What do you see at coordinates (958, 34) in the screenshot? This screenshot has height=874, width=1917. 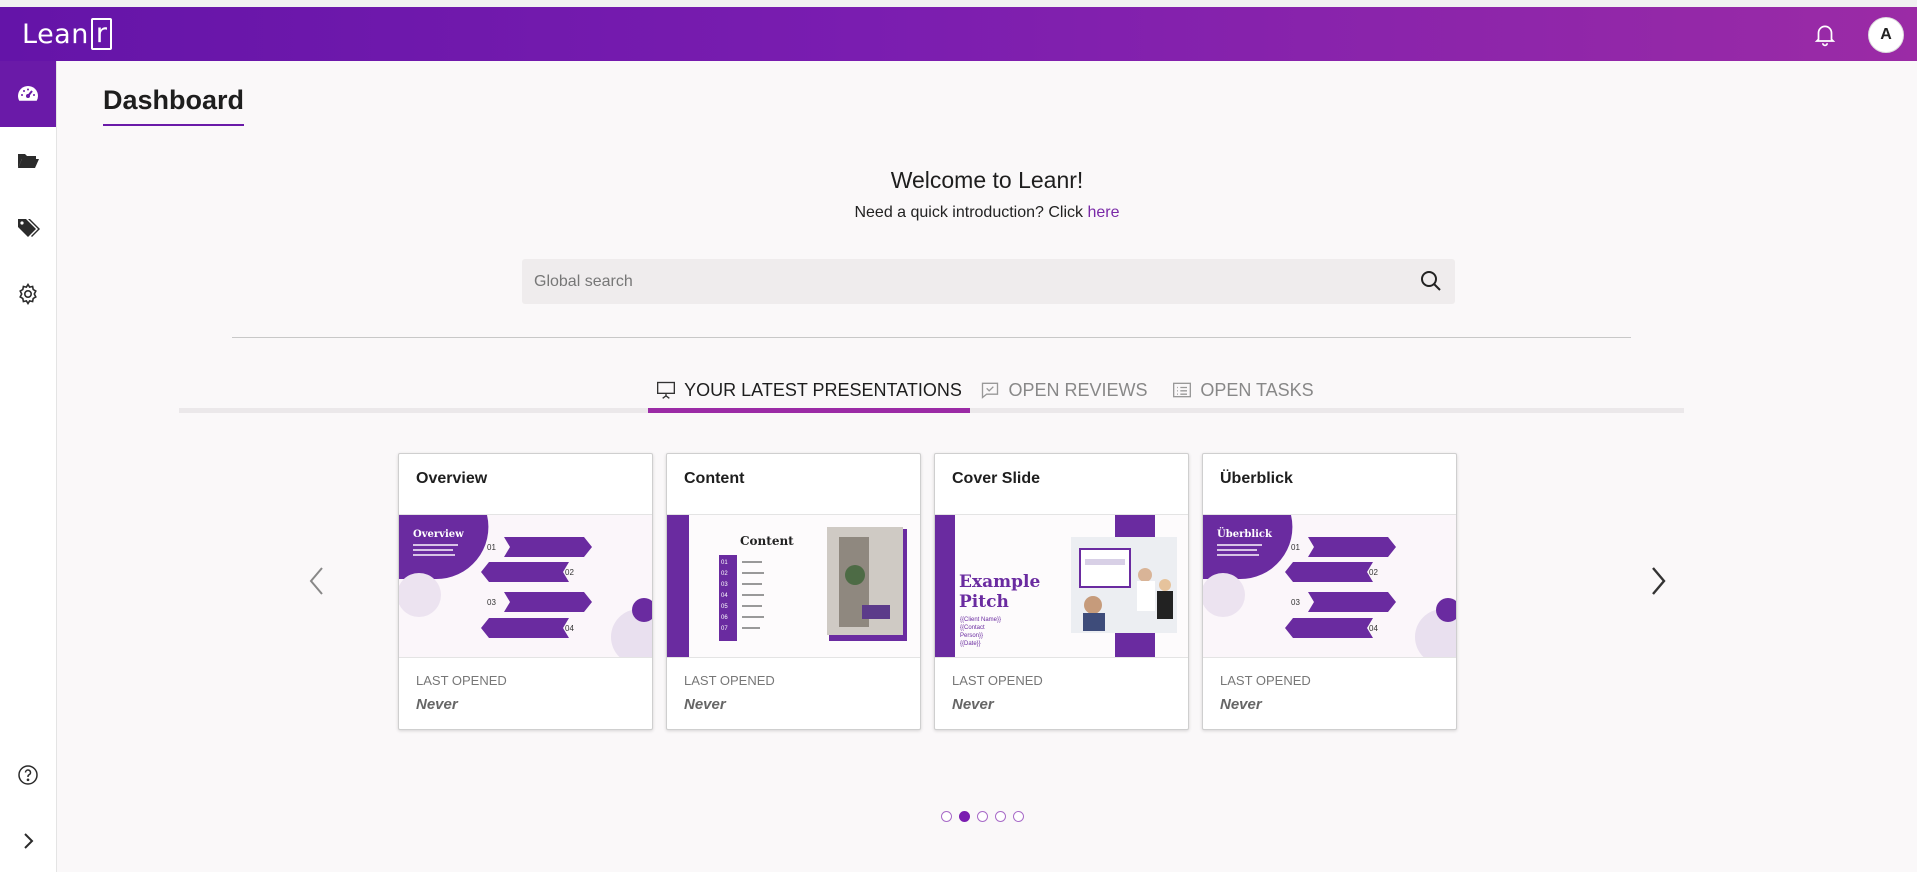 I see `app-header: Lean r A` at bounding box center [958, 34].